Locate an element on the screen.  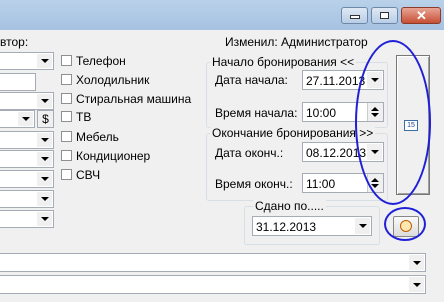
checkbox-aircon is located at coordinates (66, 155).